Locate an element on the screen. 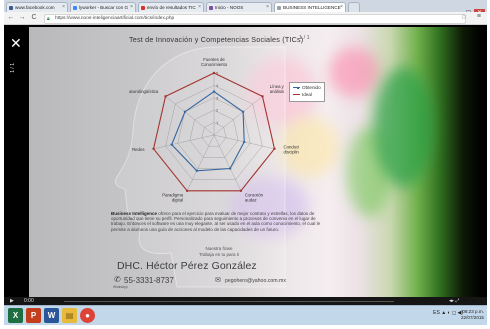 This screenshot has width=490, height=329. tab-noos: Inicio - NOOS × is located at coordinates (239, 7).